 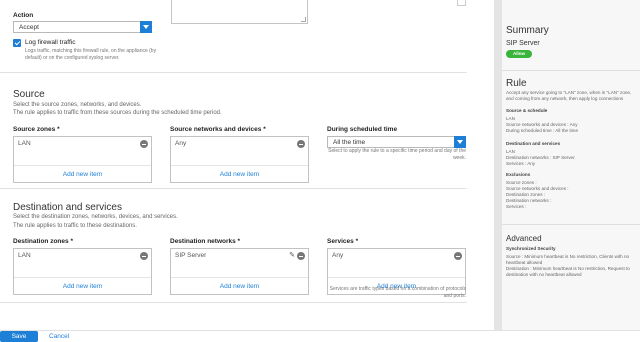 I want to click on destination-networks-label: Destination networks *, so click(x=205, y=241).